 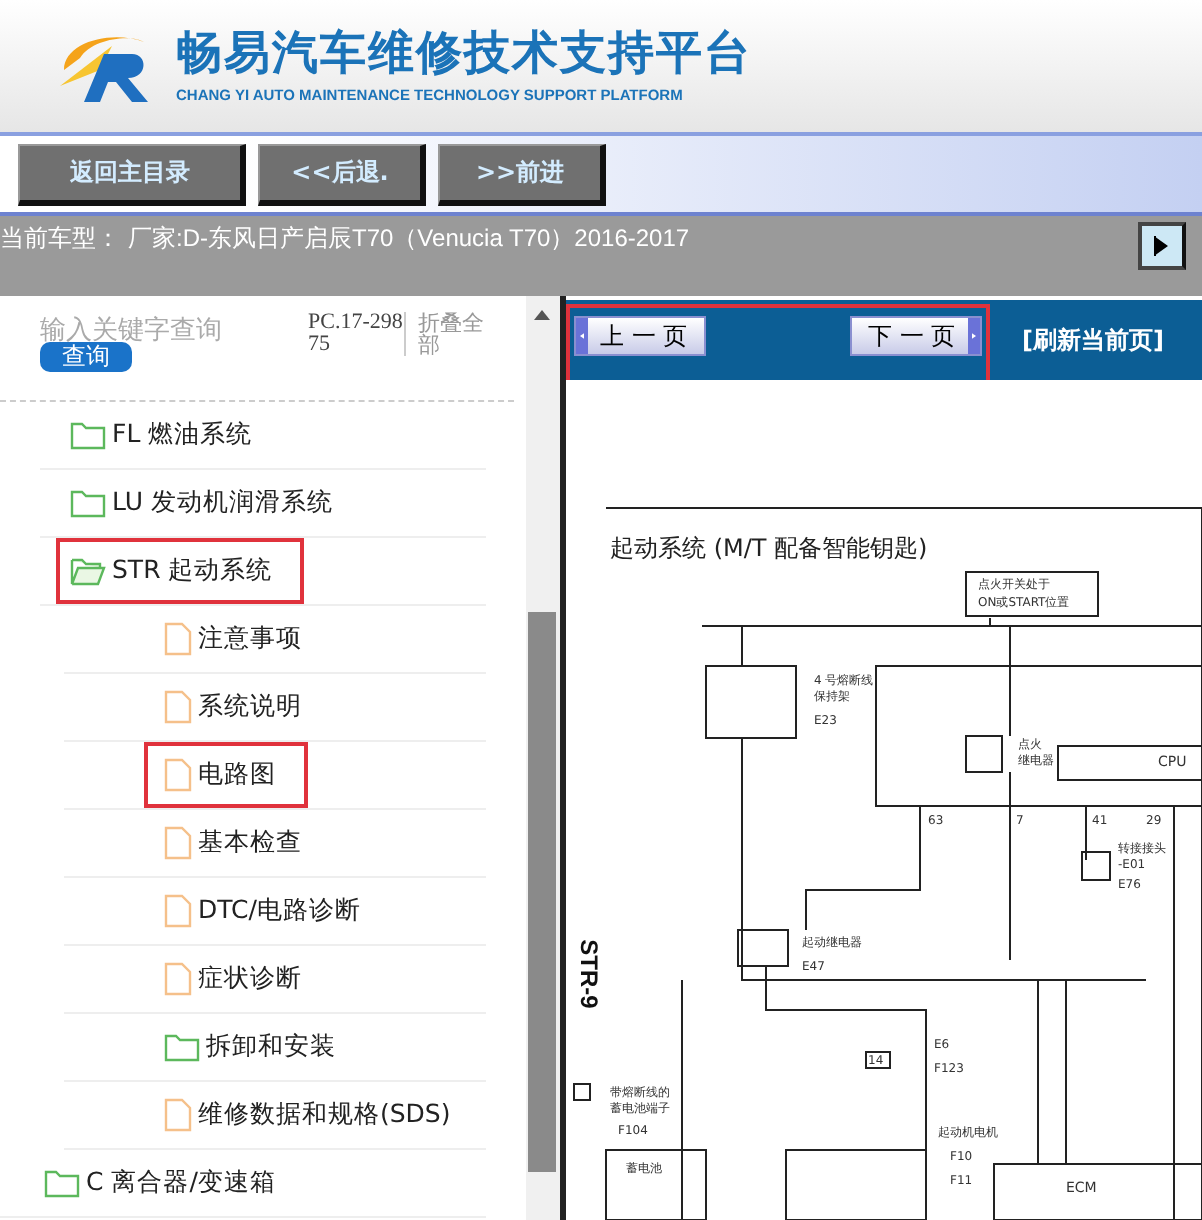 What do you see at coordinates (542, 892) in the screenshot?
I see `scrollbar-thumb` at bounding box center [542, 892].